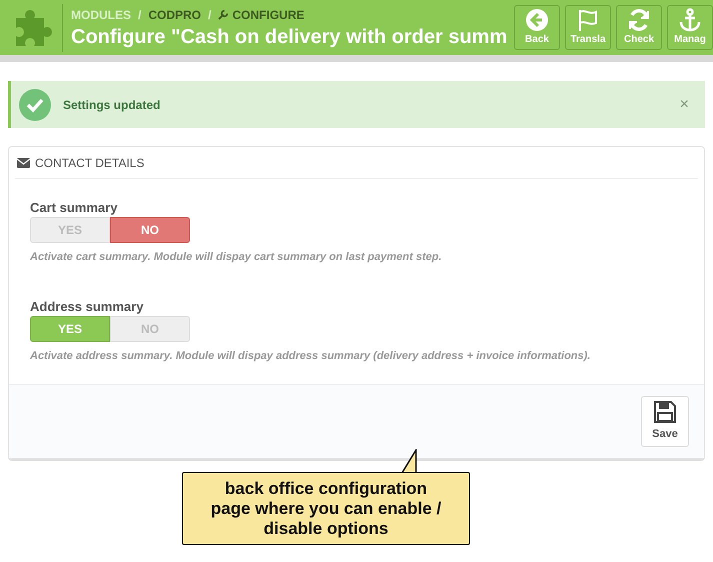  I want to click on help-text: Activate address summary. Module will dispay address summary (delivery address + invoice informations)., so click(311, 356).